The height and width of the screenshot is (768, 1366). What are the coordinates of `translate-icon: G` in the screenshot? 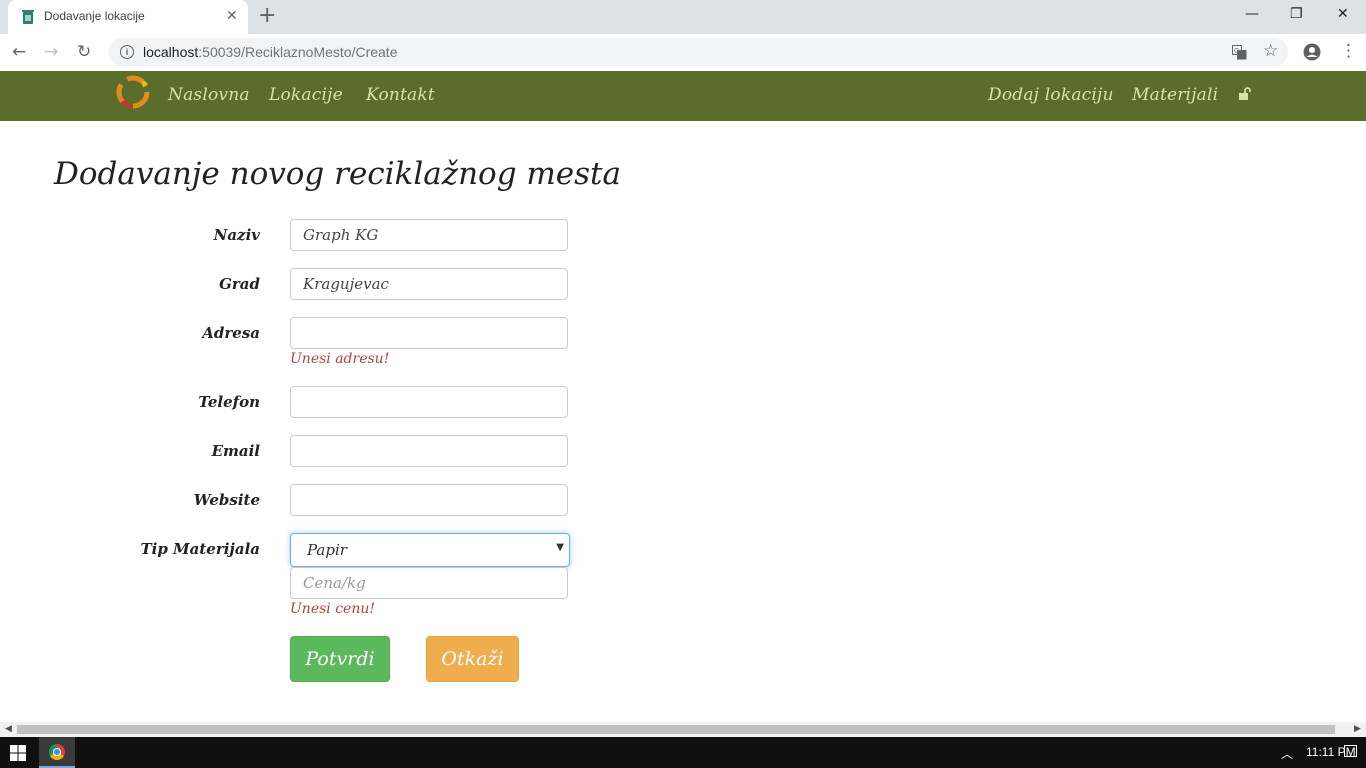 It's located at (1239, 52).